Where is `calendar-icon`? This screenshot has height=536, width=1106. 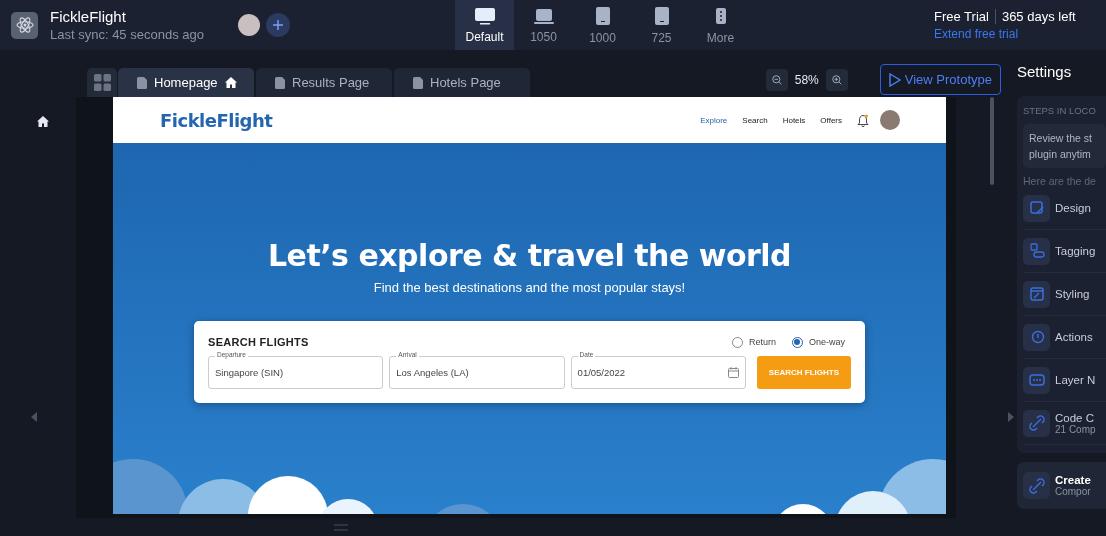 calendar-icon is located at coordinates (733, 372).